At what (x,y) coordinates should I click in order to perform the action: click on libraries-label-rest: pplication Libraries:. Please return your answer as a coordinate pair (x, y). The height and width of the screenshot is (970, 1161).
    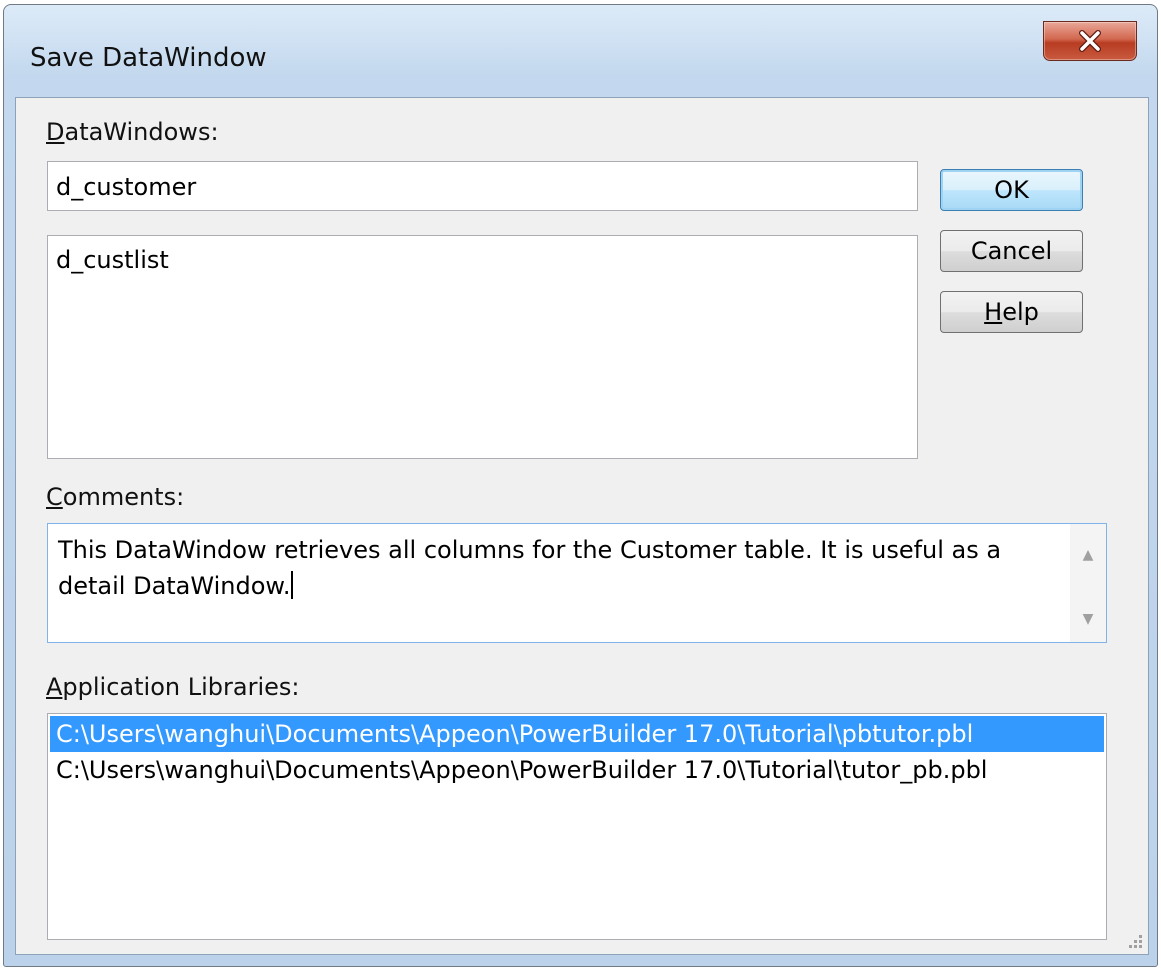
    Looking at the image, I should click on (181, 687).